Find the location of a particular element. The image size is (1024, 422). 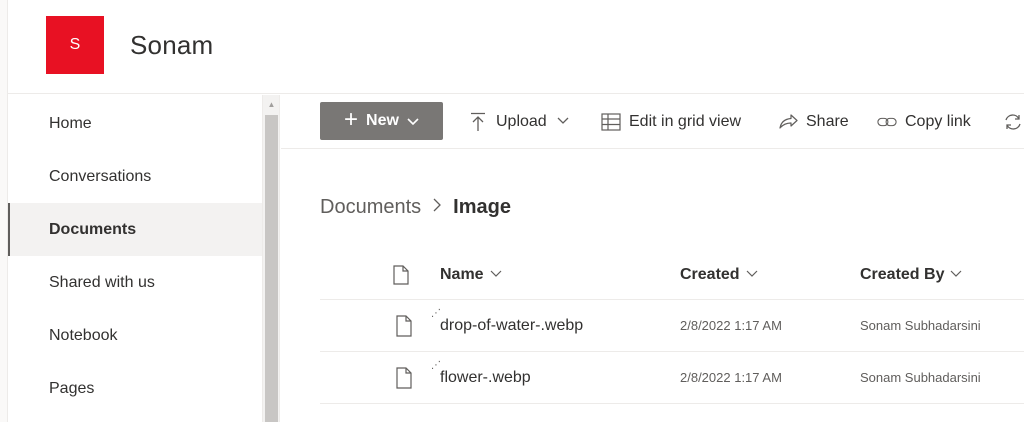

grid-icon is located at coordinates (611, 122).